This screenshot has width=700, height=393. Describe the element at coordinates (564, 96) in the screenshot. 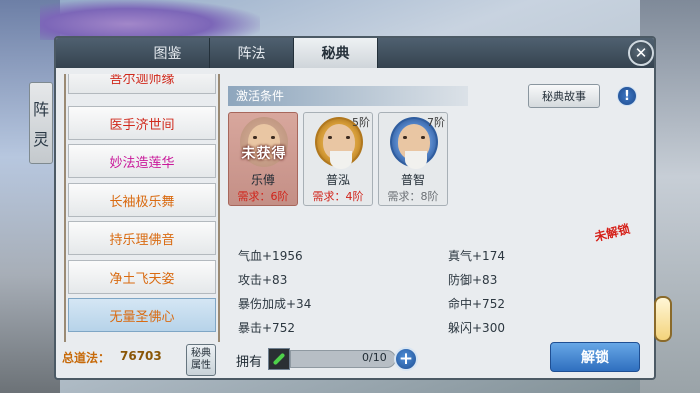

I see `secret-book-story-button: 秘典故事` at that location.